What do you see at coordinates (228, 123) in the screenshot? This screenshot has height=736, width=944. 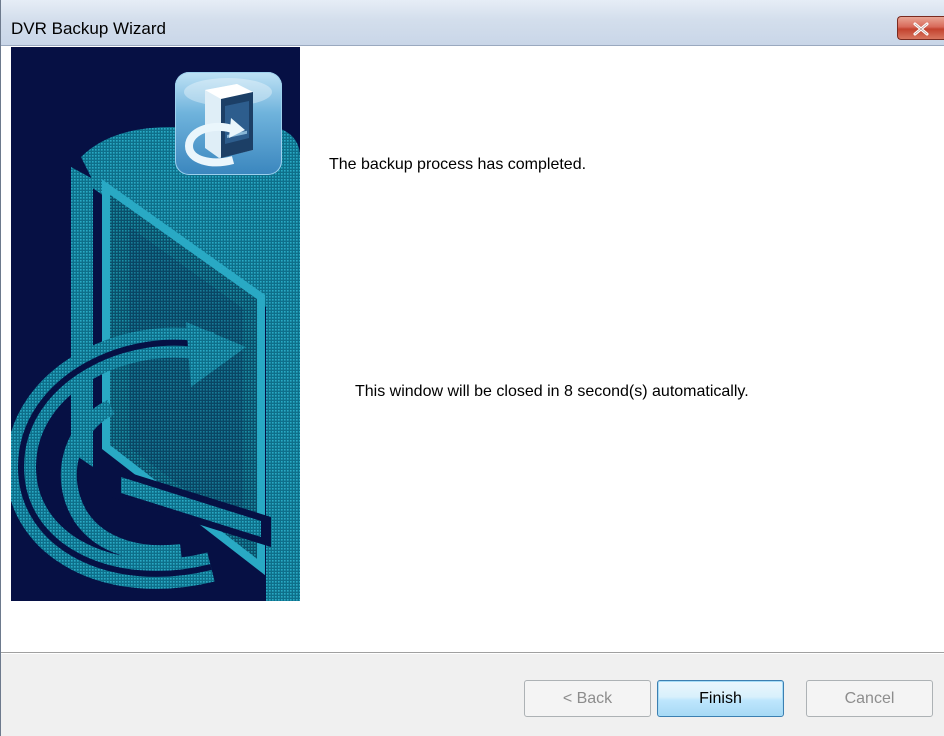 I see `computer-backup-icon` at bounding box center [228, 123].